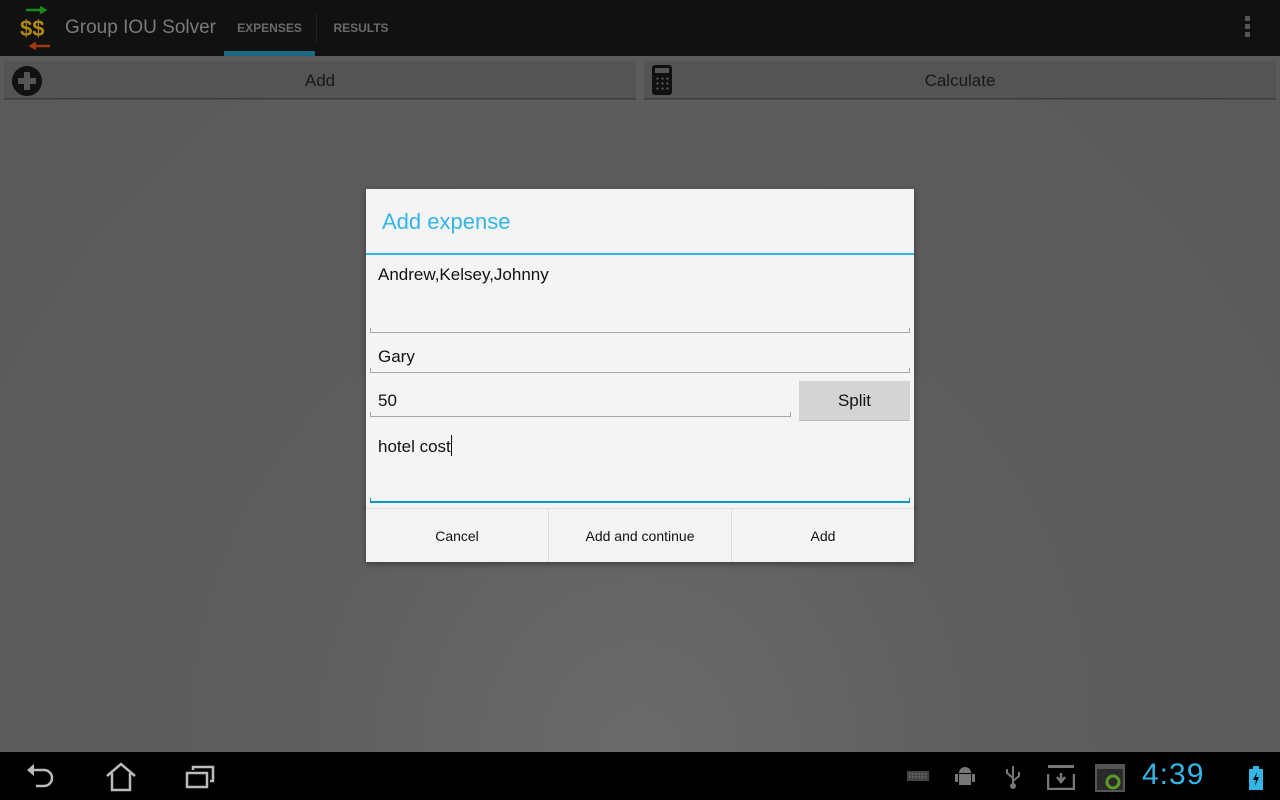  What do you see at coordinates (316, 28) in the screenshot?
I see `tab-divider` at bounding box center [316, 28].